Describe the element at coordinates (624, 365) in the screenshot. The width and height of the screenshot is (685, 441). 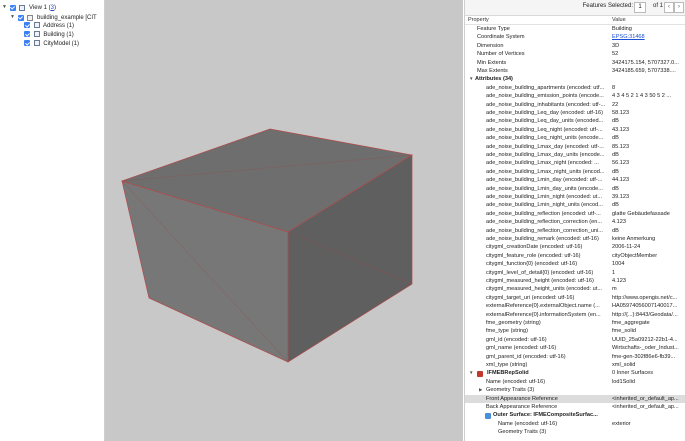
I see `property-value: xml_solid` at that location.